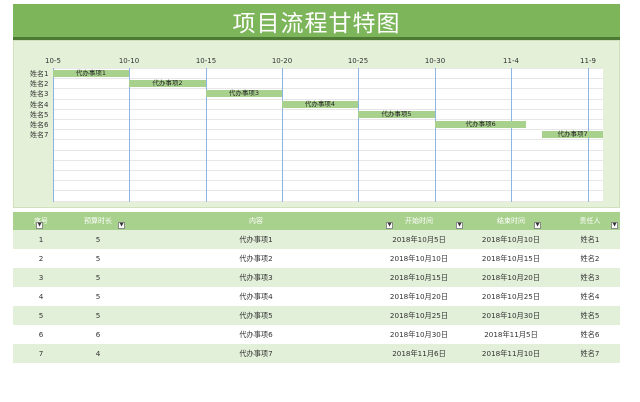  What do you see at coordinates (256, 258) in the screenshot?
I see `table-cell: 代办事项2` at bounding box center [256, 258].